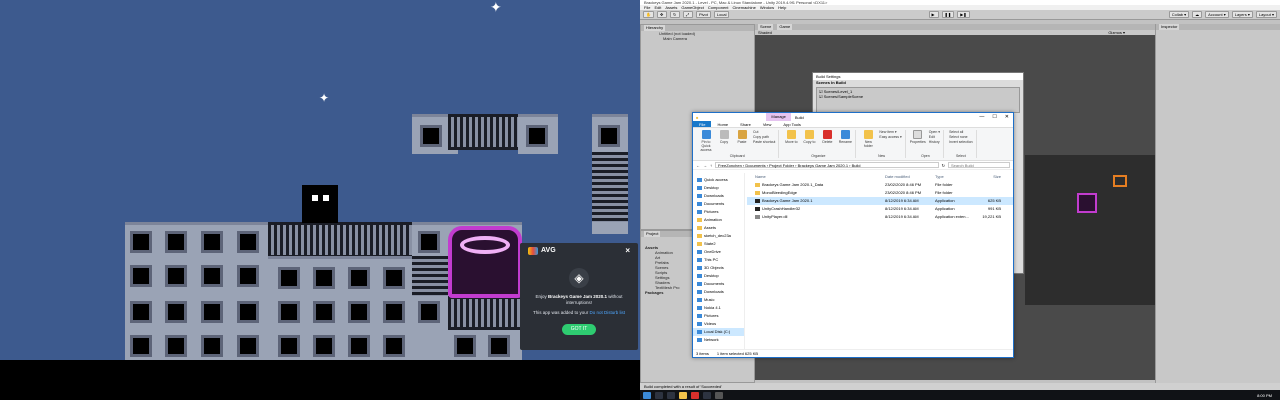 This screenshot has width=1280, height=400. I want to click on maximize-icon: ☐, so click(994, 117).